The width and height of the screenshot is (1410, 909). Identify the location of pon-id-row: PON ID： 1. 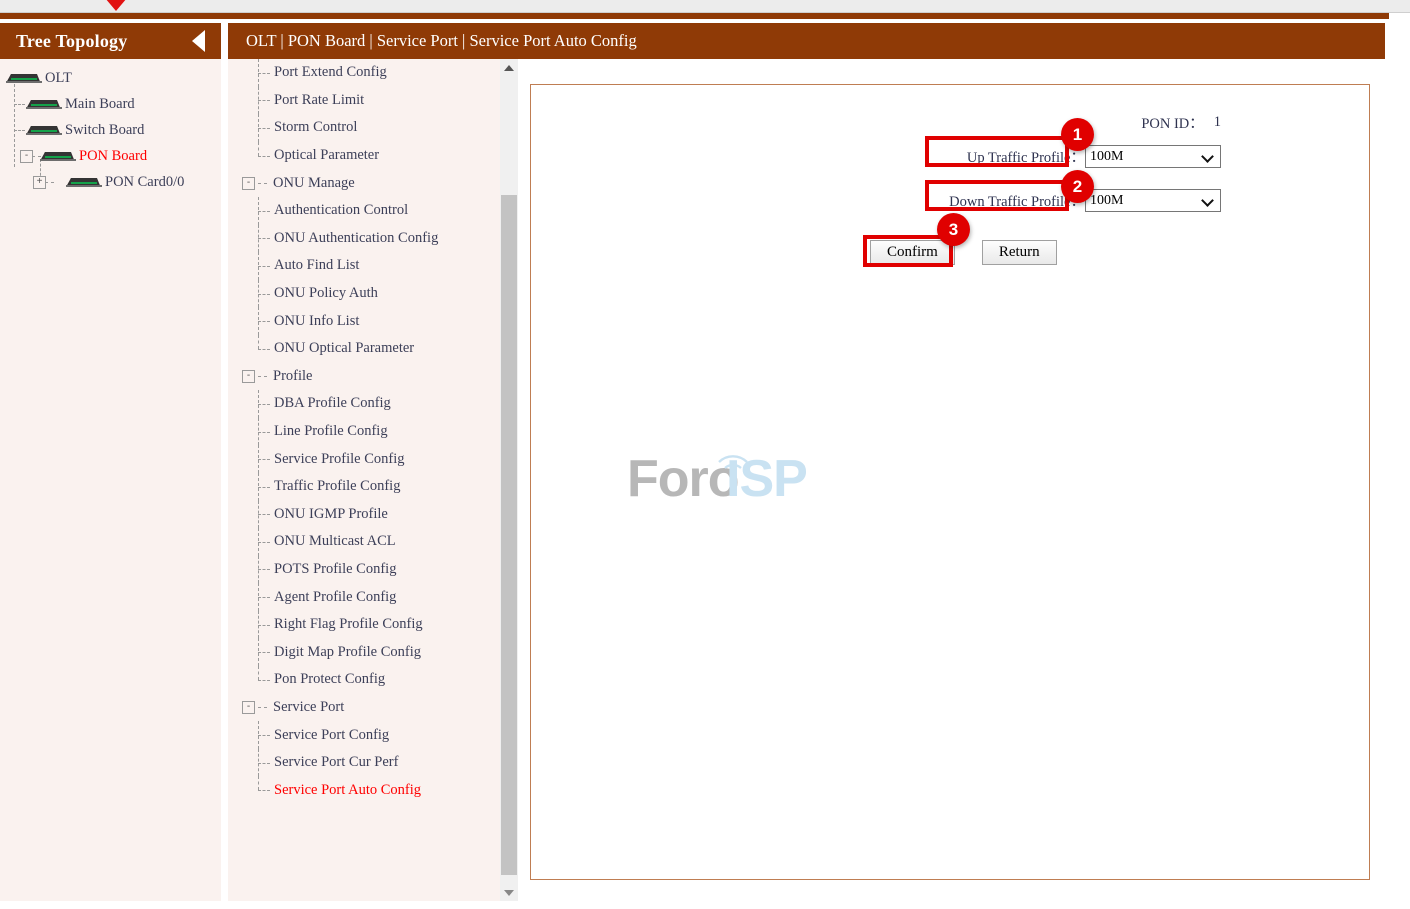
(876, 122).